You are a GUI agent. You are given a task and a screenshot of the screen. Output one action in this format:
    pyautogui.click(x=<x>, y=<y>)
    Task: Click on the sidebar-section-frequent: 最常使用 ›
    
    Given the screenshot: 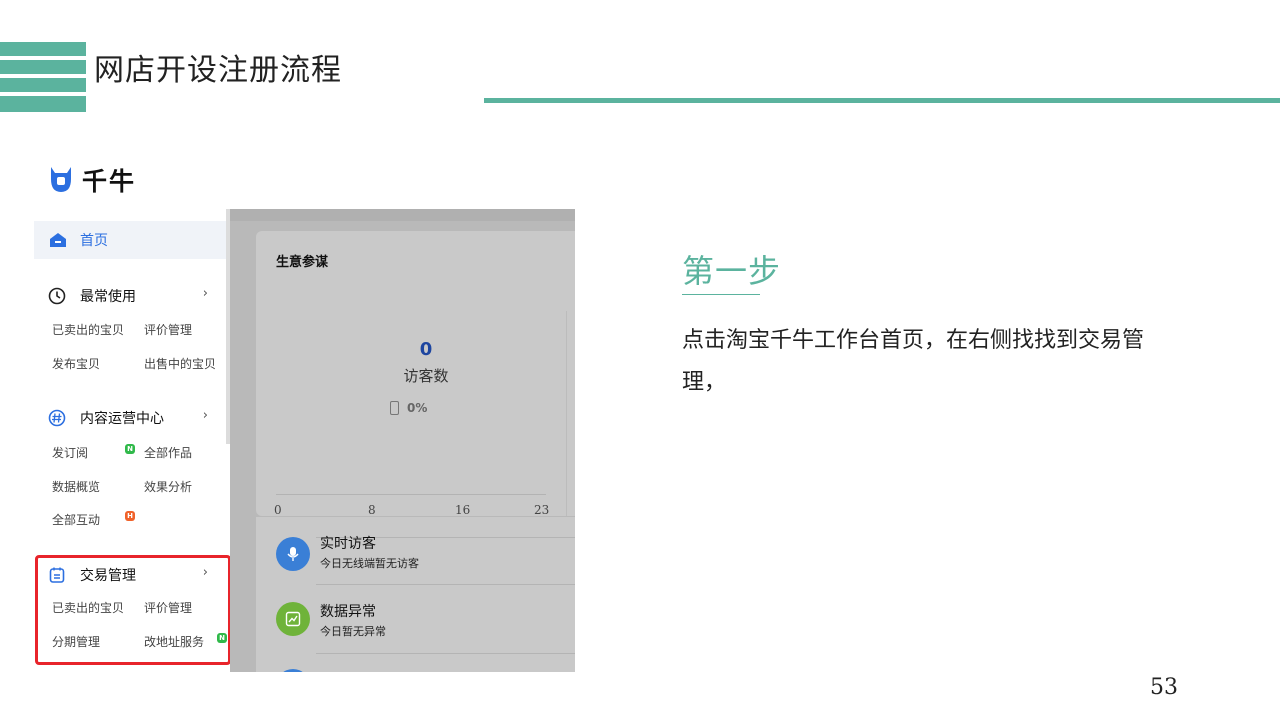 What is the action you would take?
    pyautogui.click(x=128, y=296)
    